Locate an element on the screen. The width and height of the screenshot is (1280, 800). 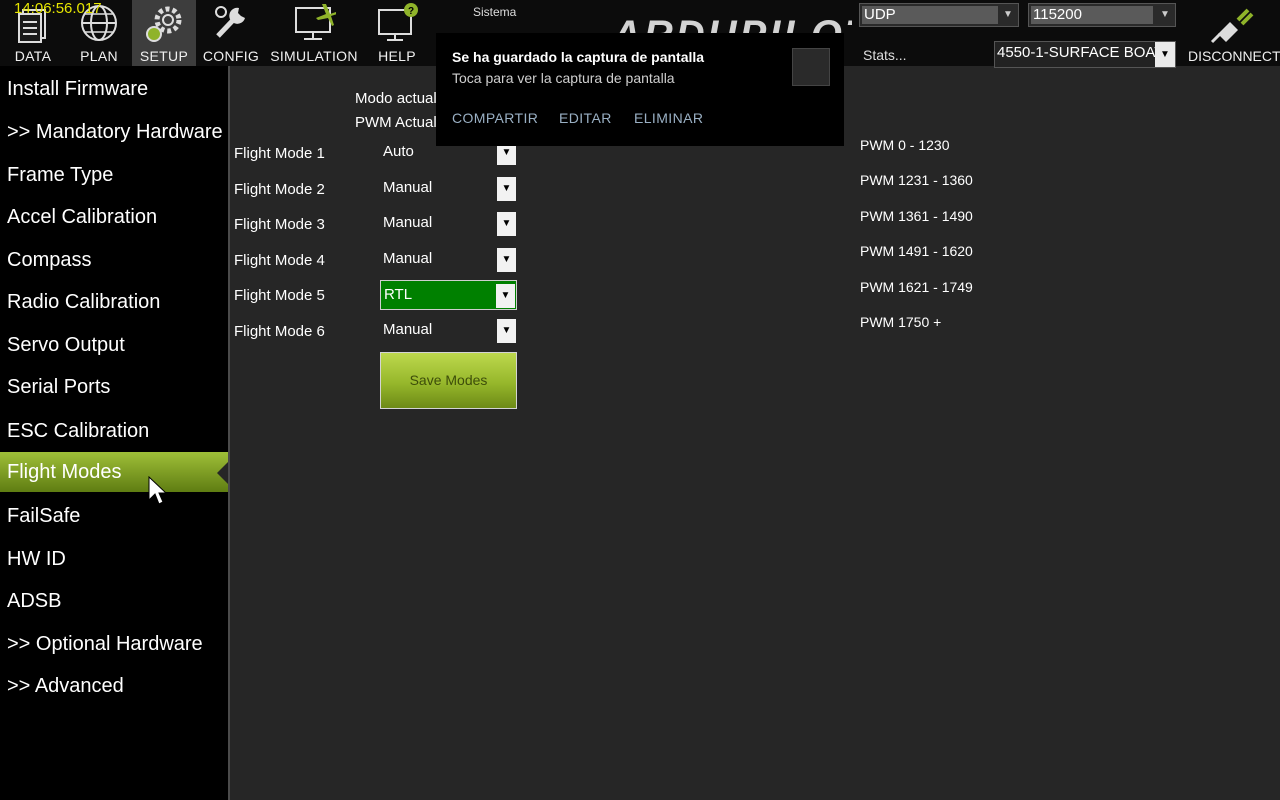
monitor-help-icon: ? is located at coordinates (398, 22).